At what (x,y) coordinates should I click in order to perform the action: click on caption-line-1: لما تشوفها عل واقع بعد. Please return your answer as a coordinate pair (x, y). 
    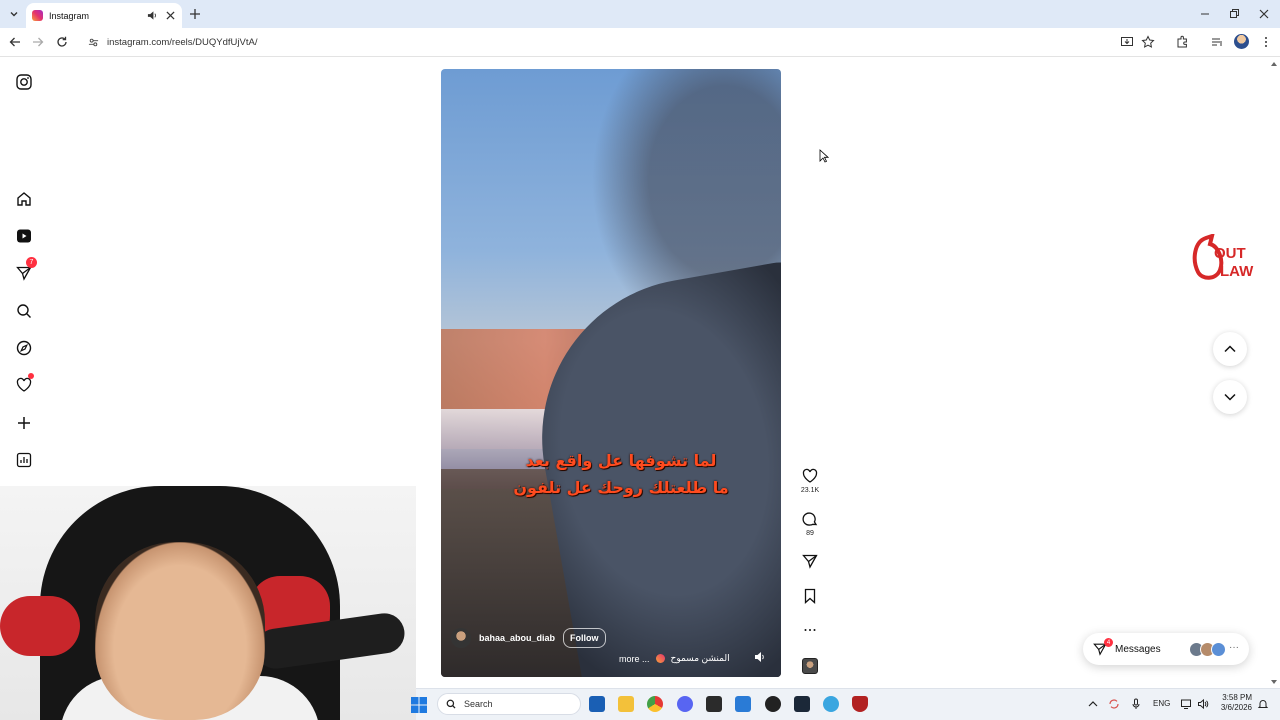
    Looking at the image, I should click on (621, 460).